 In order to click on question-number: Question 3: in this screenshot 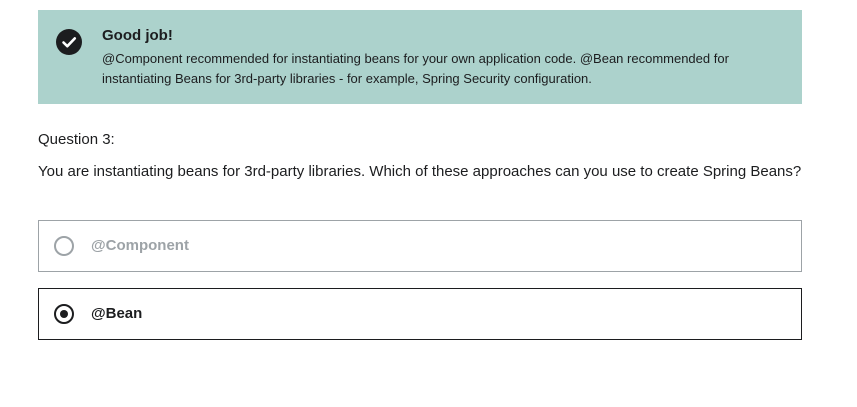, I will do `click(76, 139)`.